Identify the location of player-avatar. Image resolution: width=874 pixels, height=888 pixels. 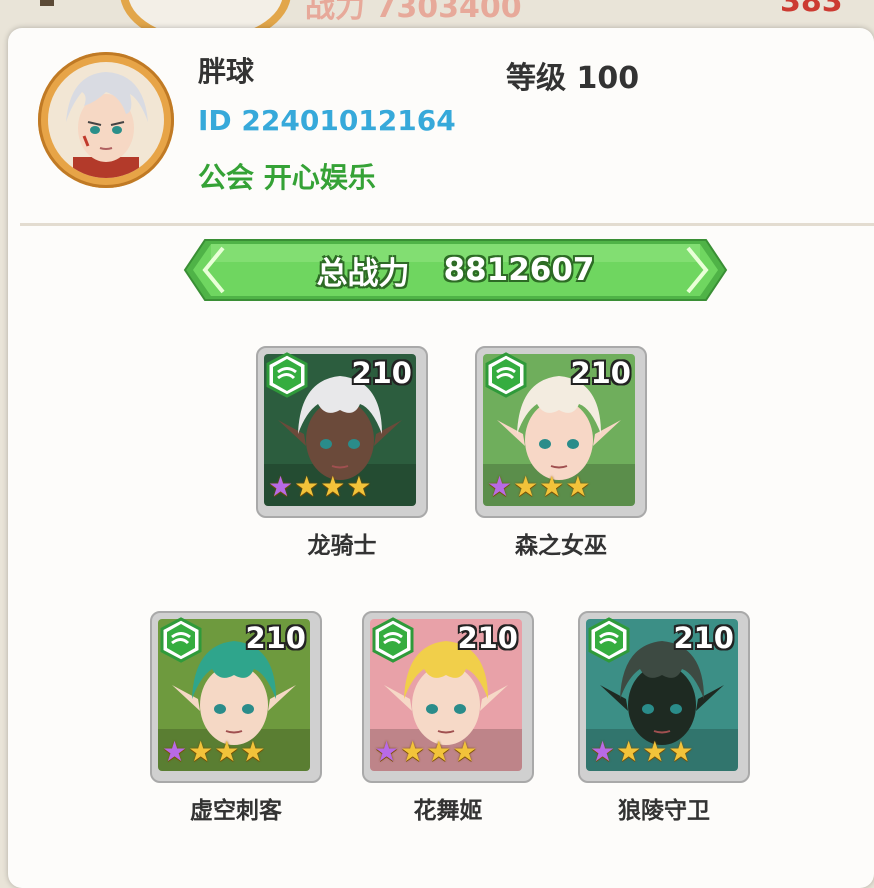
(106, 120).